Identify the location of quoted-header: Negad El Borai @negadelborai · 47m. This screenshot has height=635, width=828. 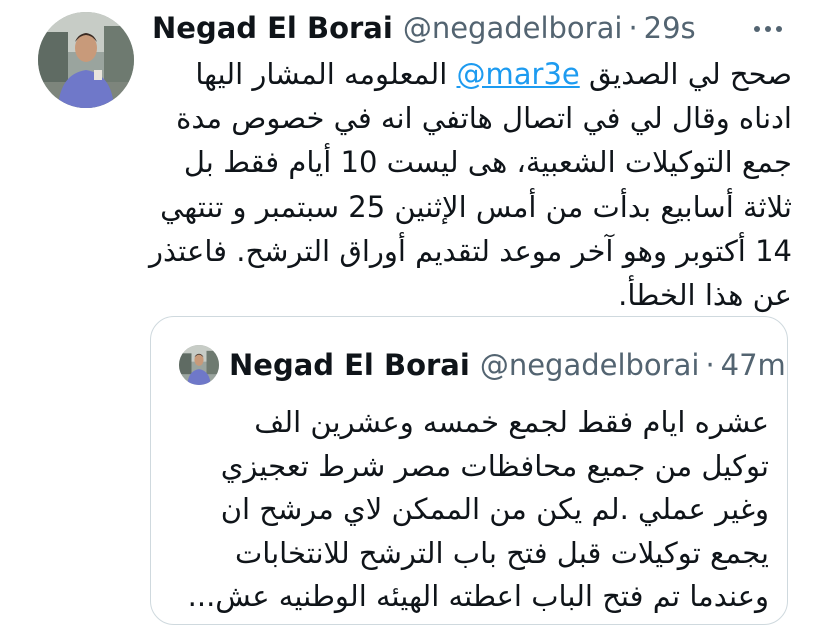
(507, 365).